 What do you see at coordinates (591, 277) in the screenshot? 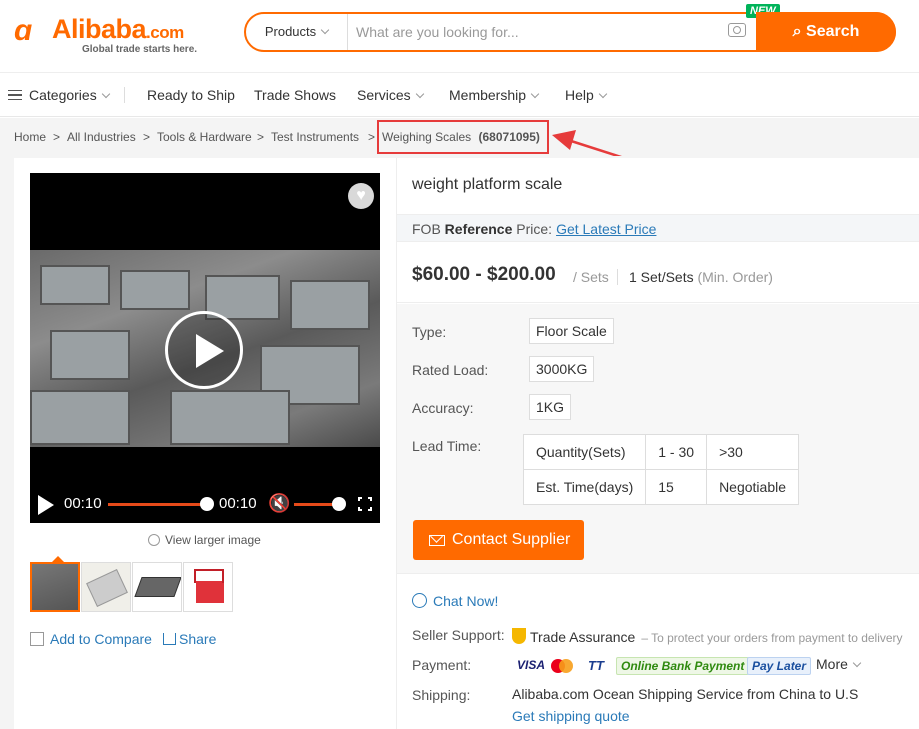
I see `price-unit: / Sets` at bounding box center [591, 277].